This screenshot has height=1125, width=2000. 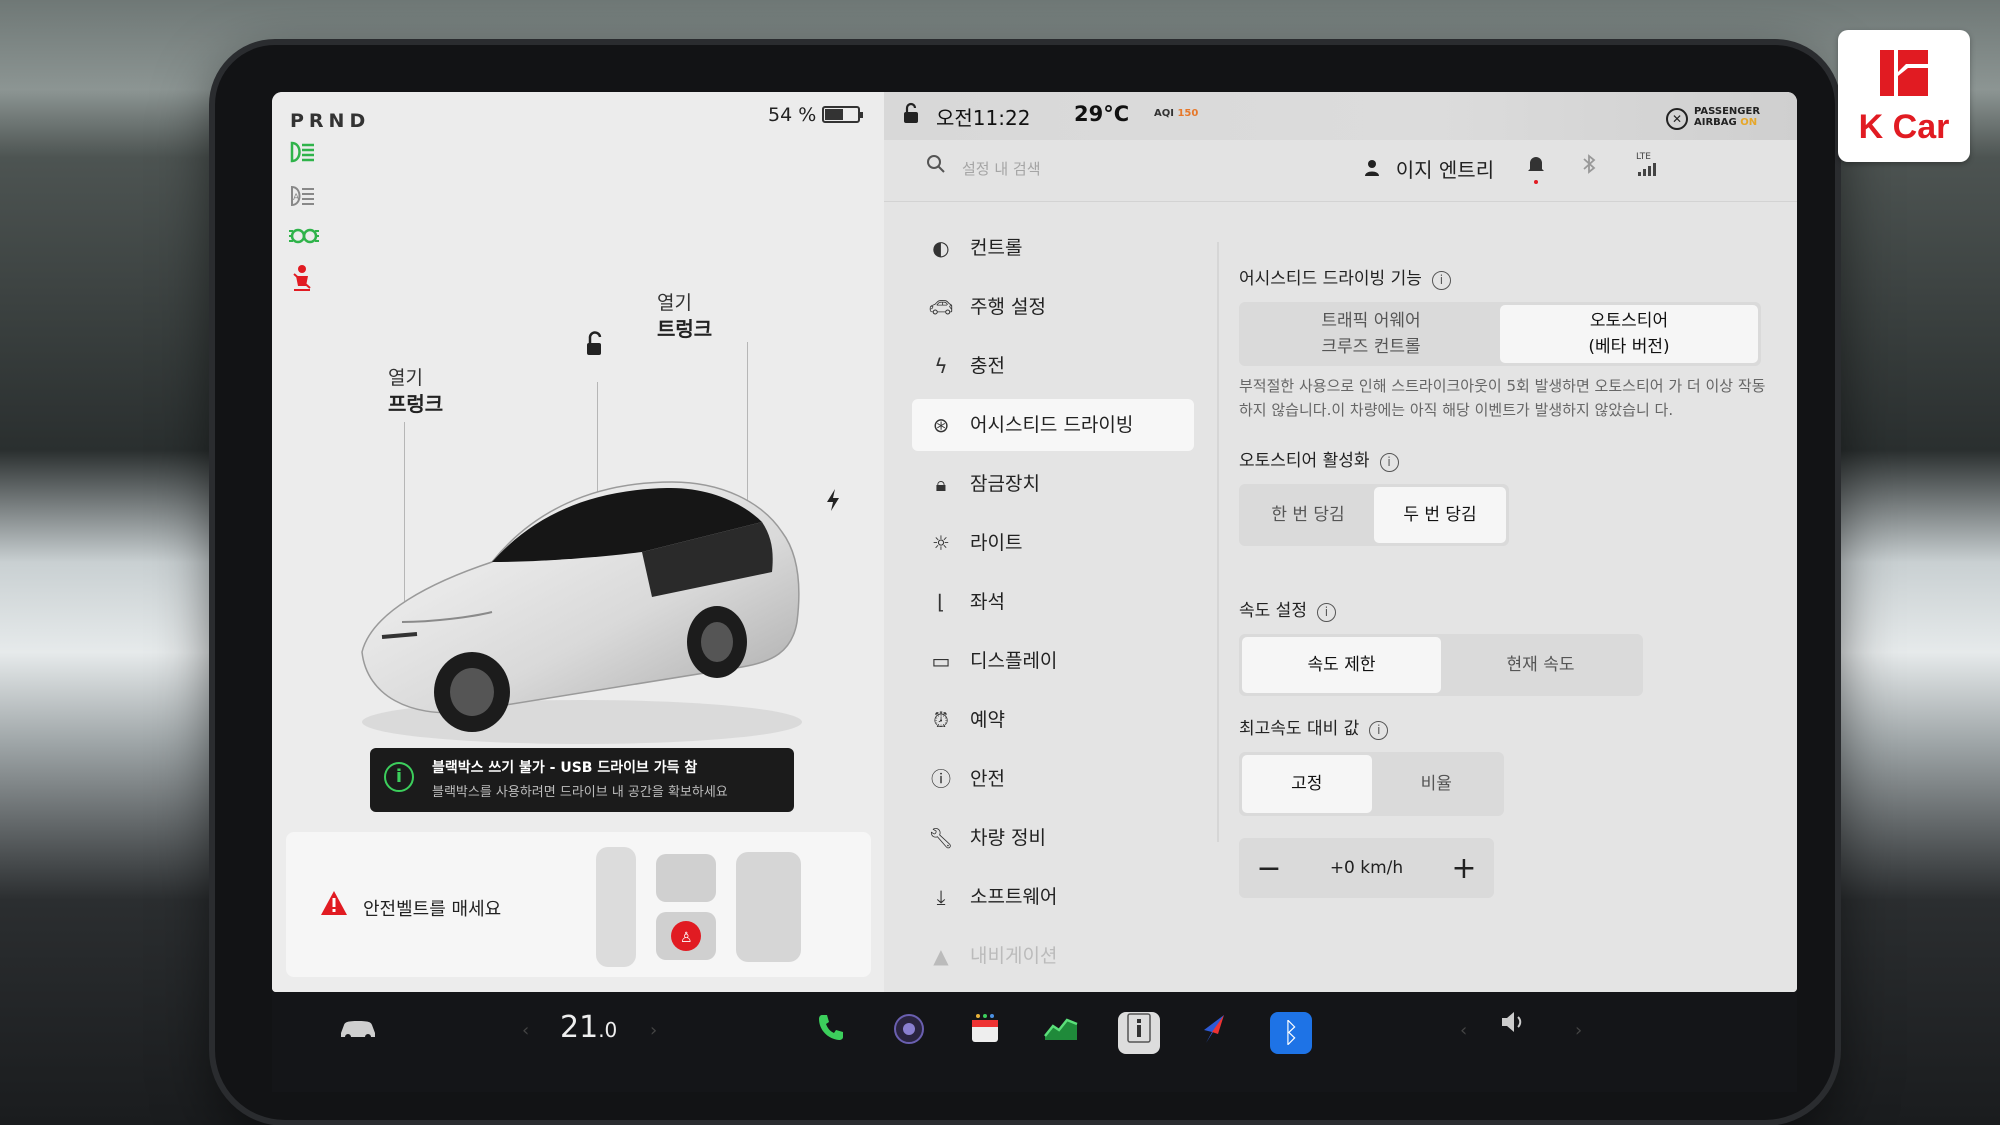 What do you see at coordinates (911, 116) in the screenshot?
I see `lock-status-icon` at bounding box center [911, 116].